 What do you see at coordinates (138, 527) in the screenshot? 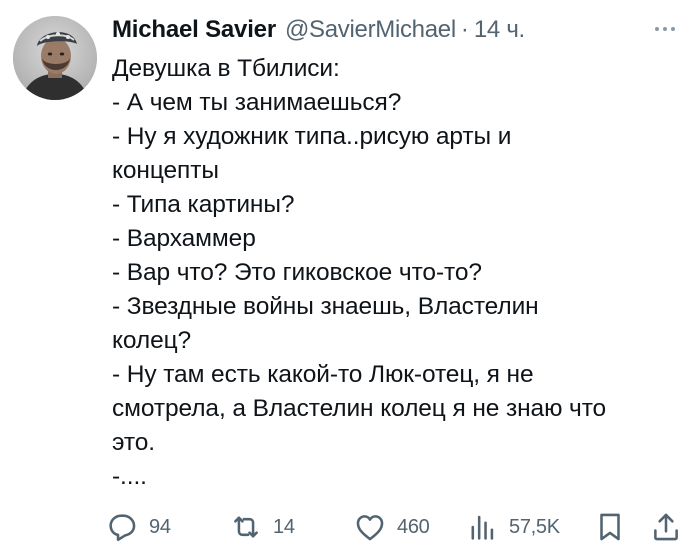
I see `reply-button: 94` at bounding box center [138, 527].